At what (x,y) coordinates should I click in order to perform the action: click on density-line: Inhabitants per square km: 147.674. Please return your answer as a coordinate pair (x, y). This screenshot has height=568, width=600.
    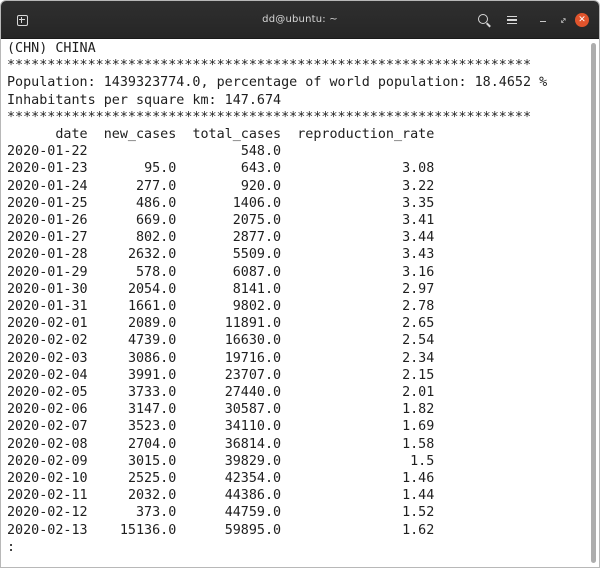
    Looking at the image, I should click on (144, 100).